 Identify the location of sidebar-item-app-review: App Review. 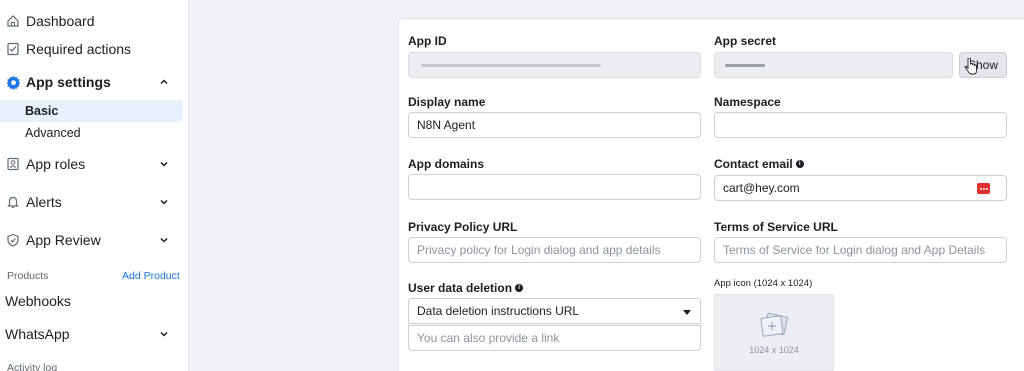
(94, 240).